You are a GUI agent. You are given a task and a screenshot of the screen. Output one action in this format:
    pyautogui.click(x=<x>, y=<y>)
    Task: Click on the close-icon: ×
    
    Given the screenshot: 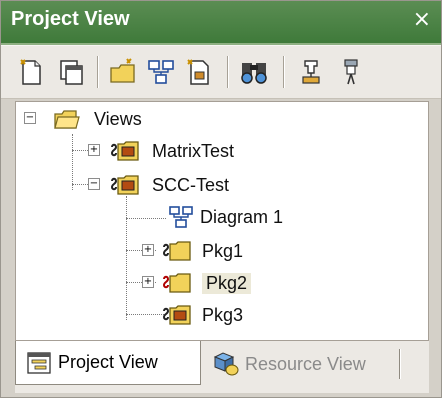 What is the action you would take?
    pyautogui.click(x=422, y=19)
    